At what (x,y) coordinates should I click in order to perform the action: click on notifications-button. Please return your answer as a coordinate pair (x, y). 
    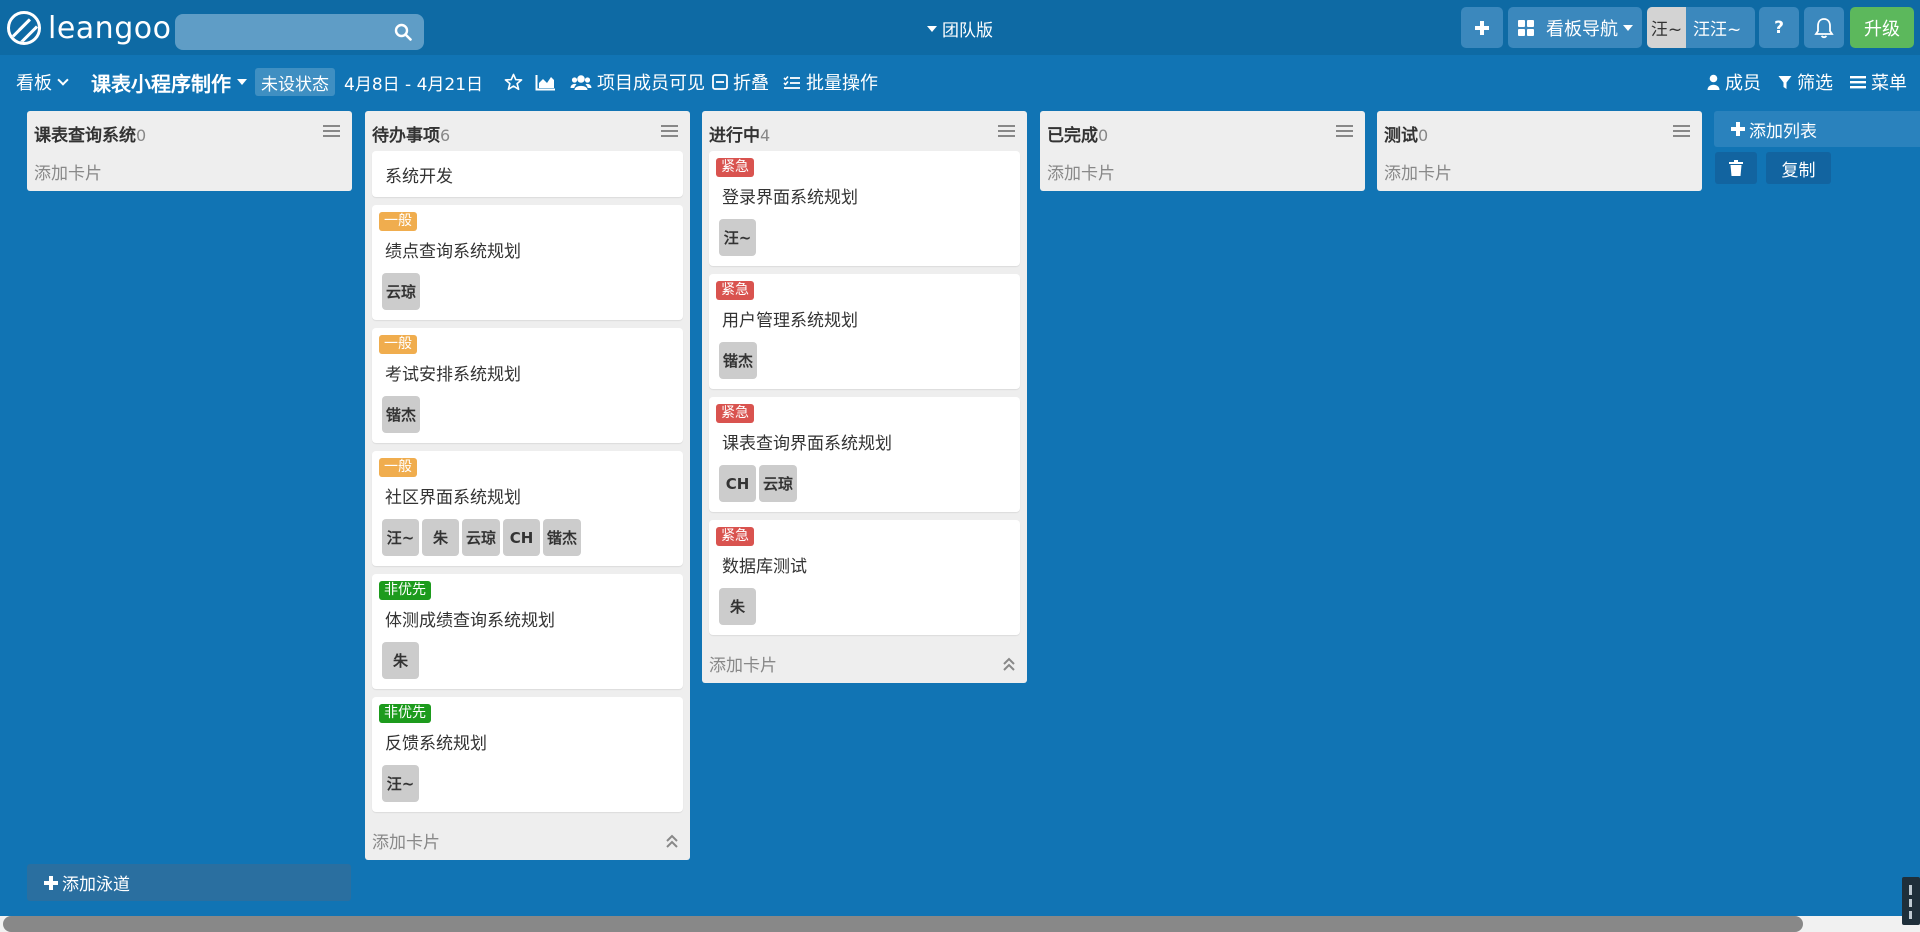
    Looking at the image, I should click on (1824, 27).